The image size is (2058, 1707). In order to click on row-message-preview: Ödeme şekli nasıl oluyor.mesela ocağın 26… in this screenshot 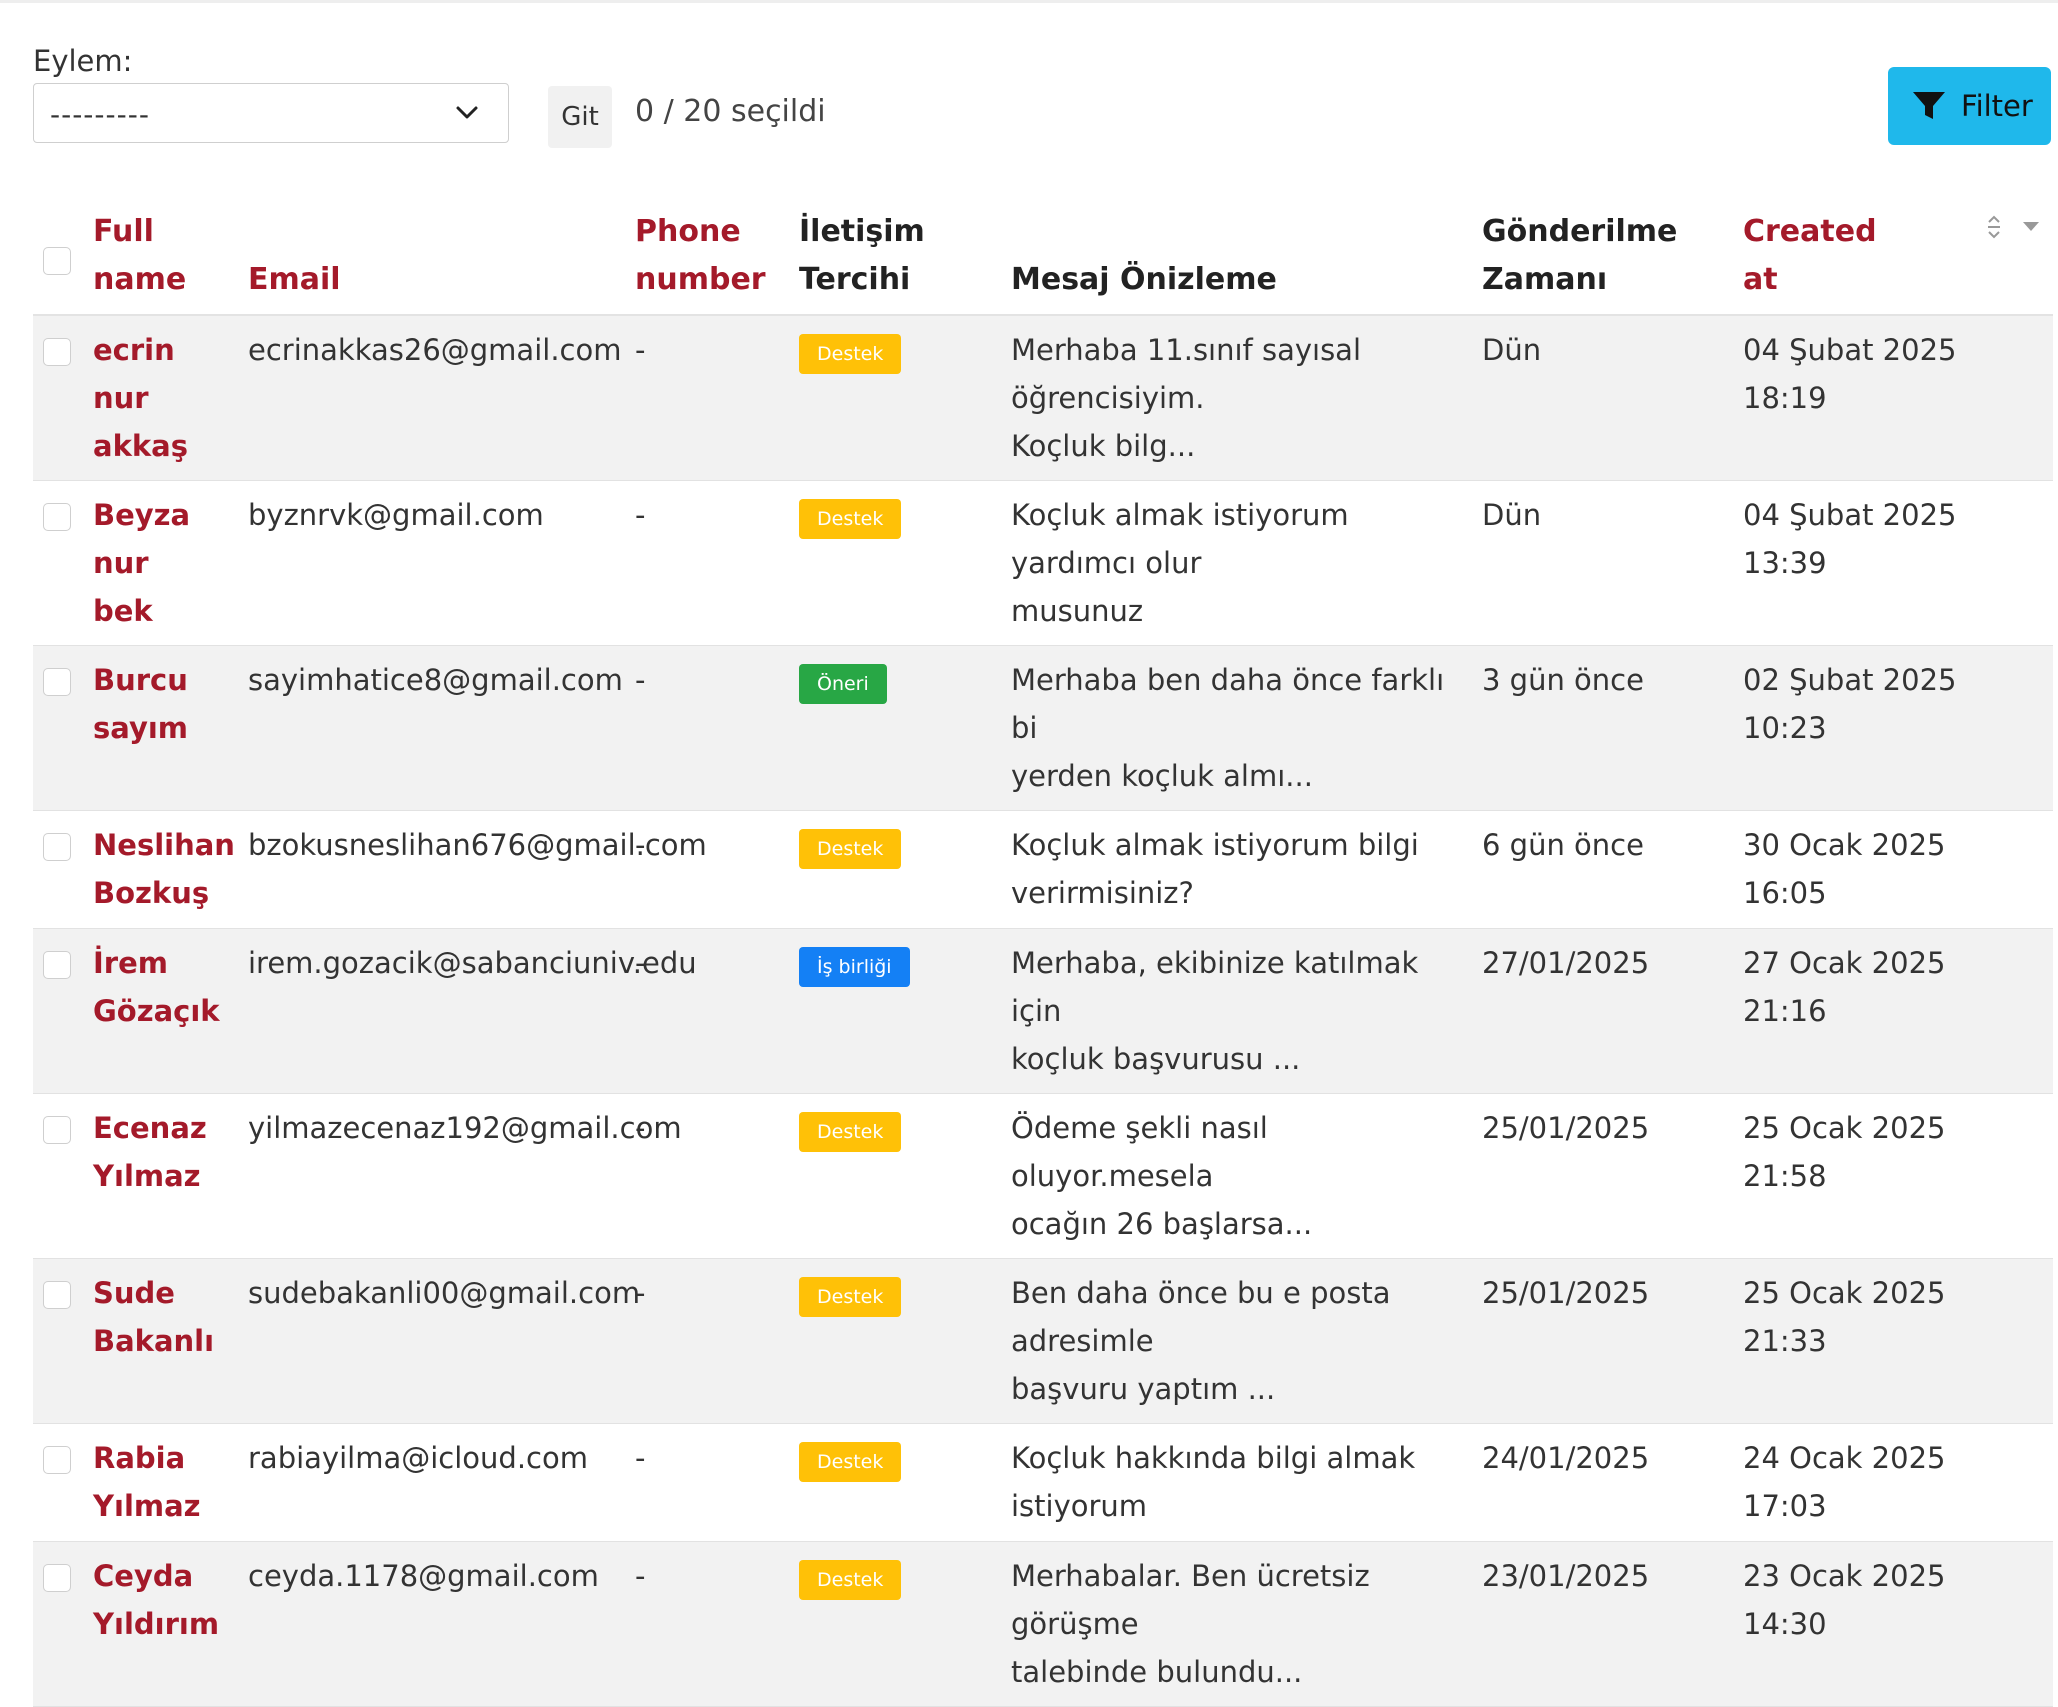, I will do `click(1246, 1176)`.